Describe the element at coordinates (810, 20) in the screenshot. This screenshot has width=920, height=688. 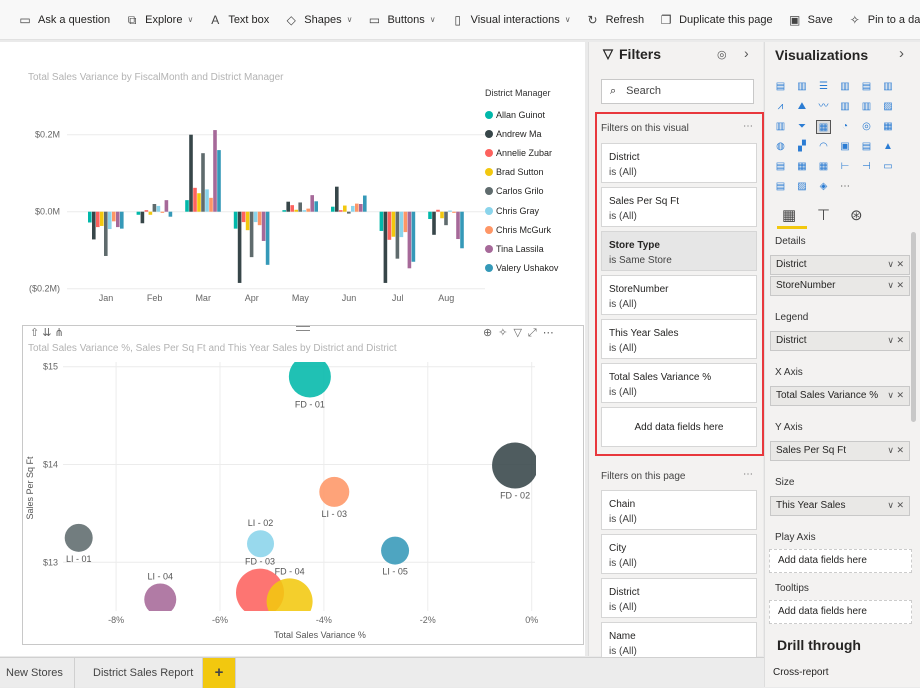
I see `toolbar-save-button: ▣ Save` at that location.